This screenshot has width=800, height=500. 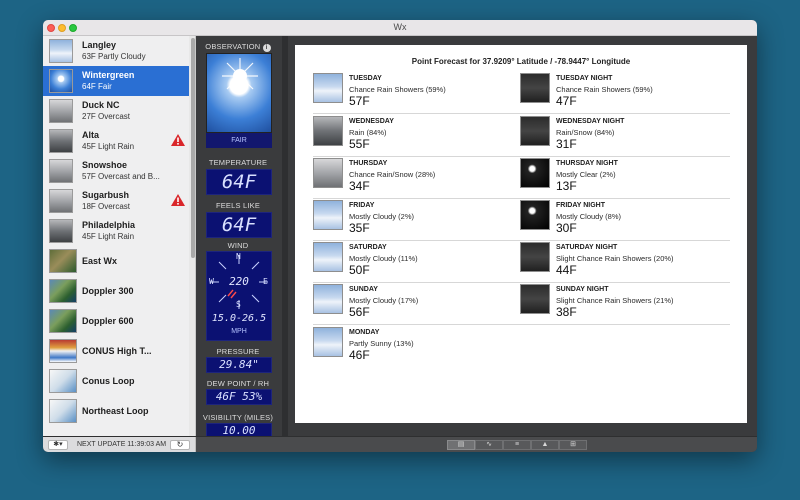 What do you see at coordinates (625, 220) in the screenshot?
I see `forecast-period: FRIDAY NIGHT Mostly Cloudy (8%) 30F` at bounding box center [625, 220].